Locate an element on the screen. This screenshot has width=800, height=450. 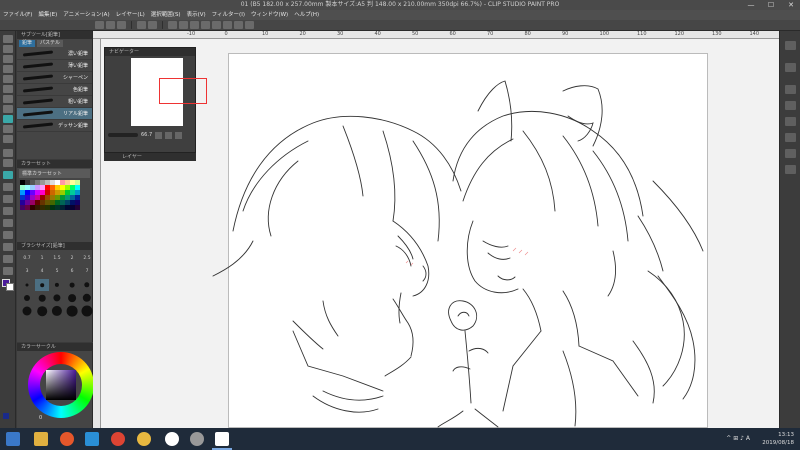
color-swatch is located at coordinates (77, 207).